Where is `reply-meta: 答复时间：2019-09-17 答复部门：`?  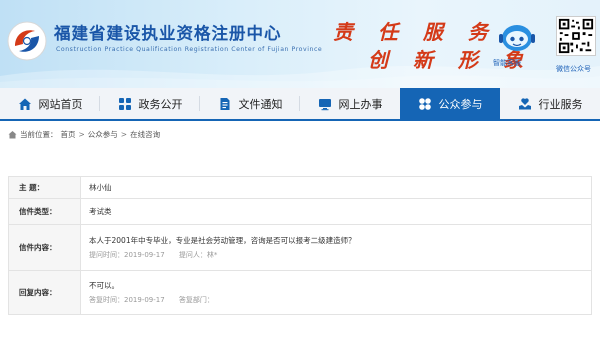
reply-meta: 答复时间：2019-09-17 答复部门： is located at coordinates (340, 300).